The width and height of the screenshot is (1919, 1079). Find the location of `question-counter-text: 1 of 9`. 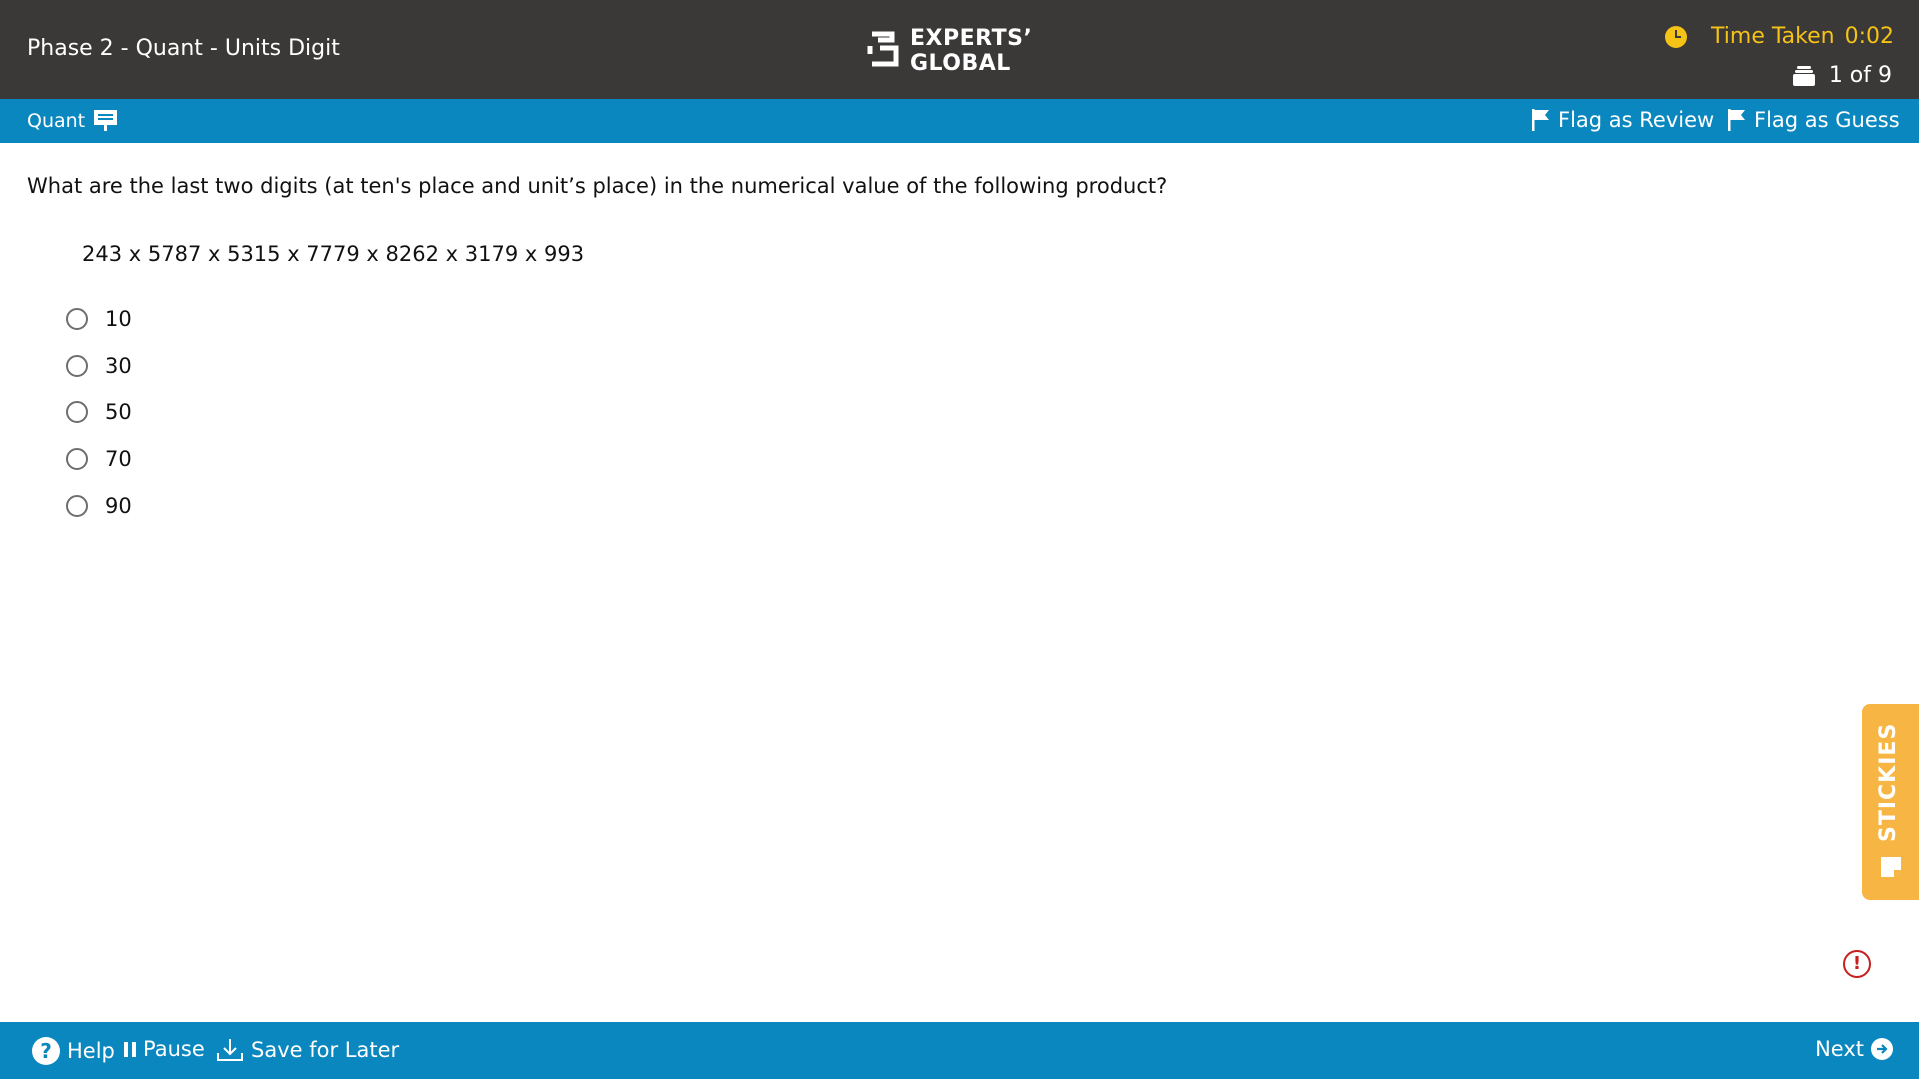

question-counter-text: 1 of 9 is located at coordinates (1860, 75).